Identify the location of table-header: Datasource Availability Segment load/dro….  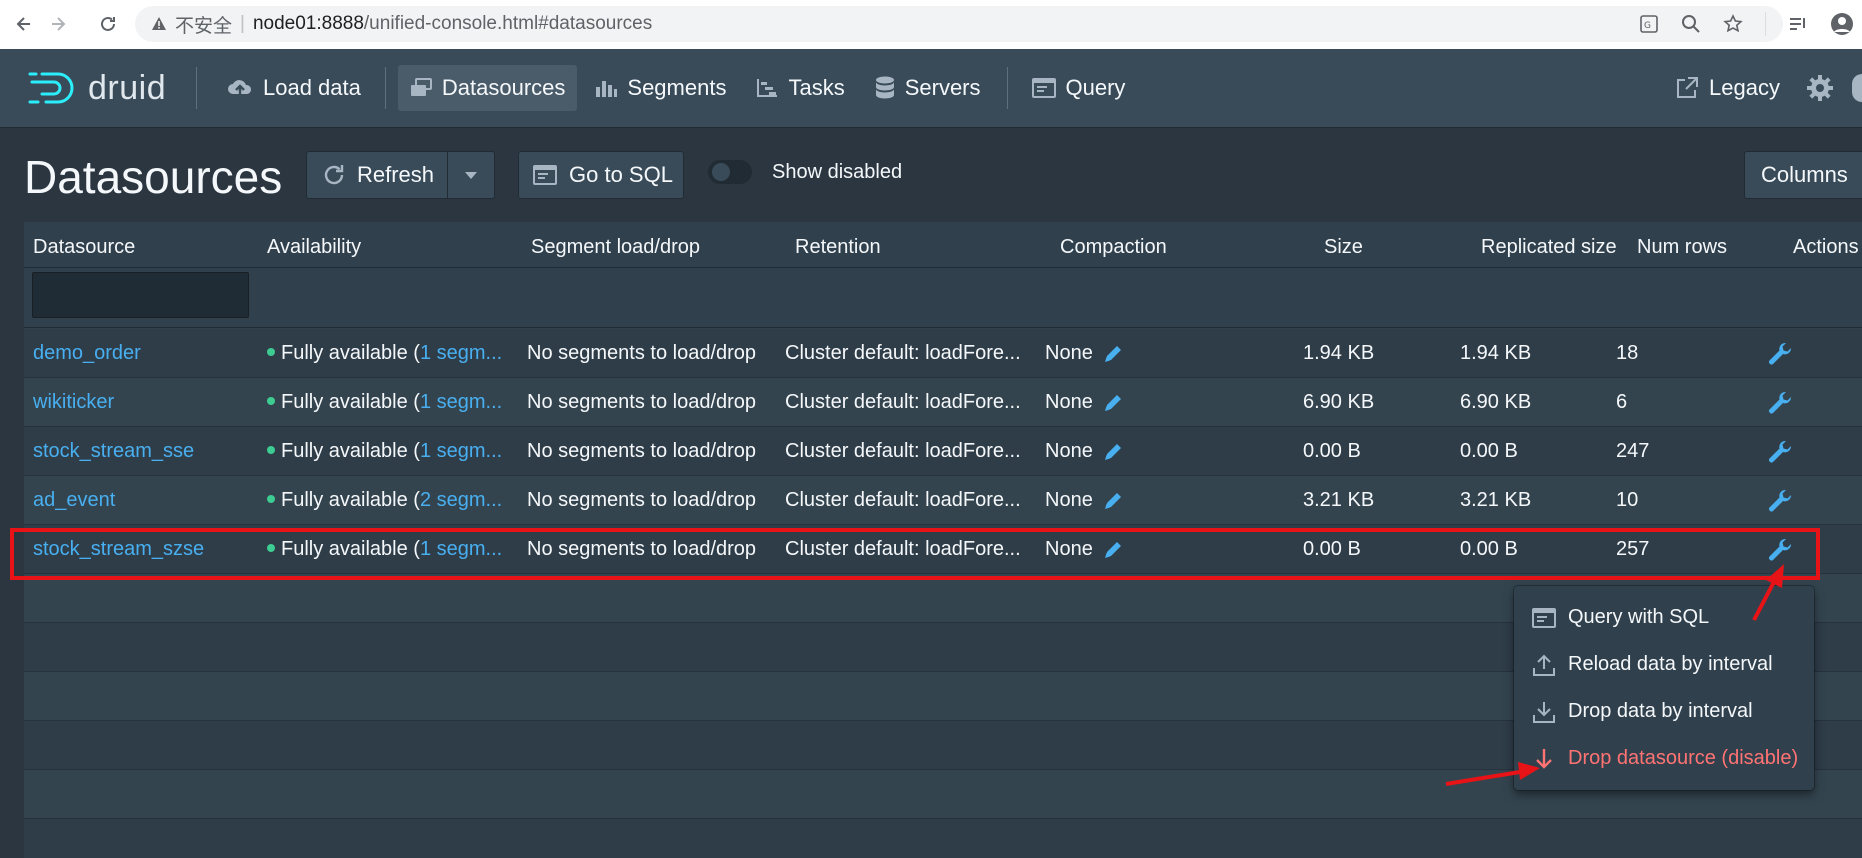
(943, 245).